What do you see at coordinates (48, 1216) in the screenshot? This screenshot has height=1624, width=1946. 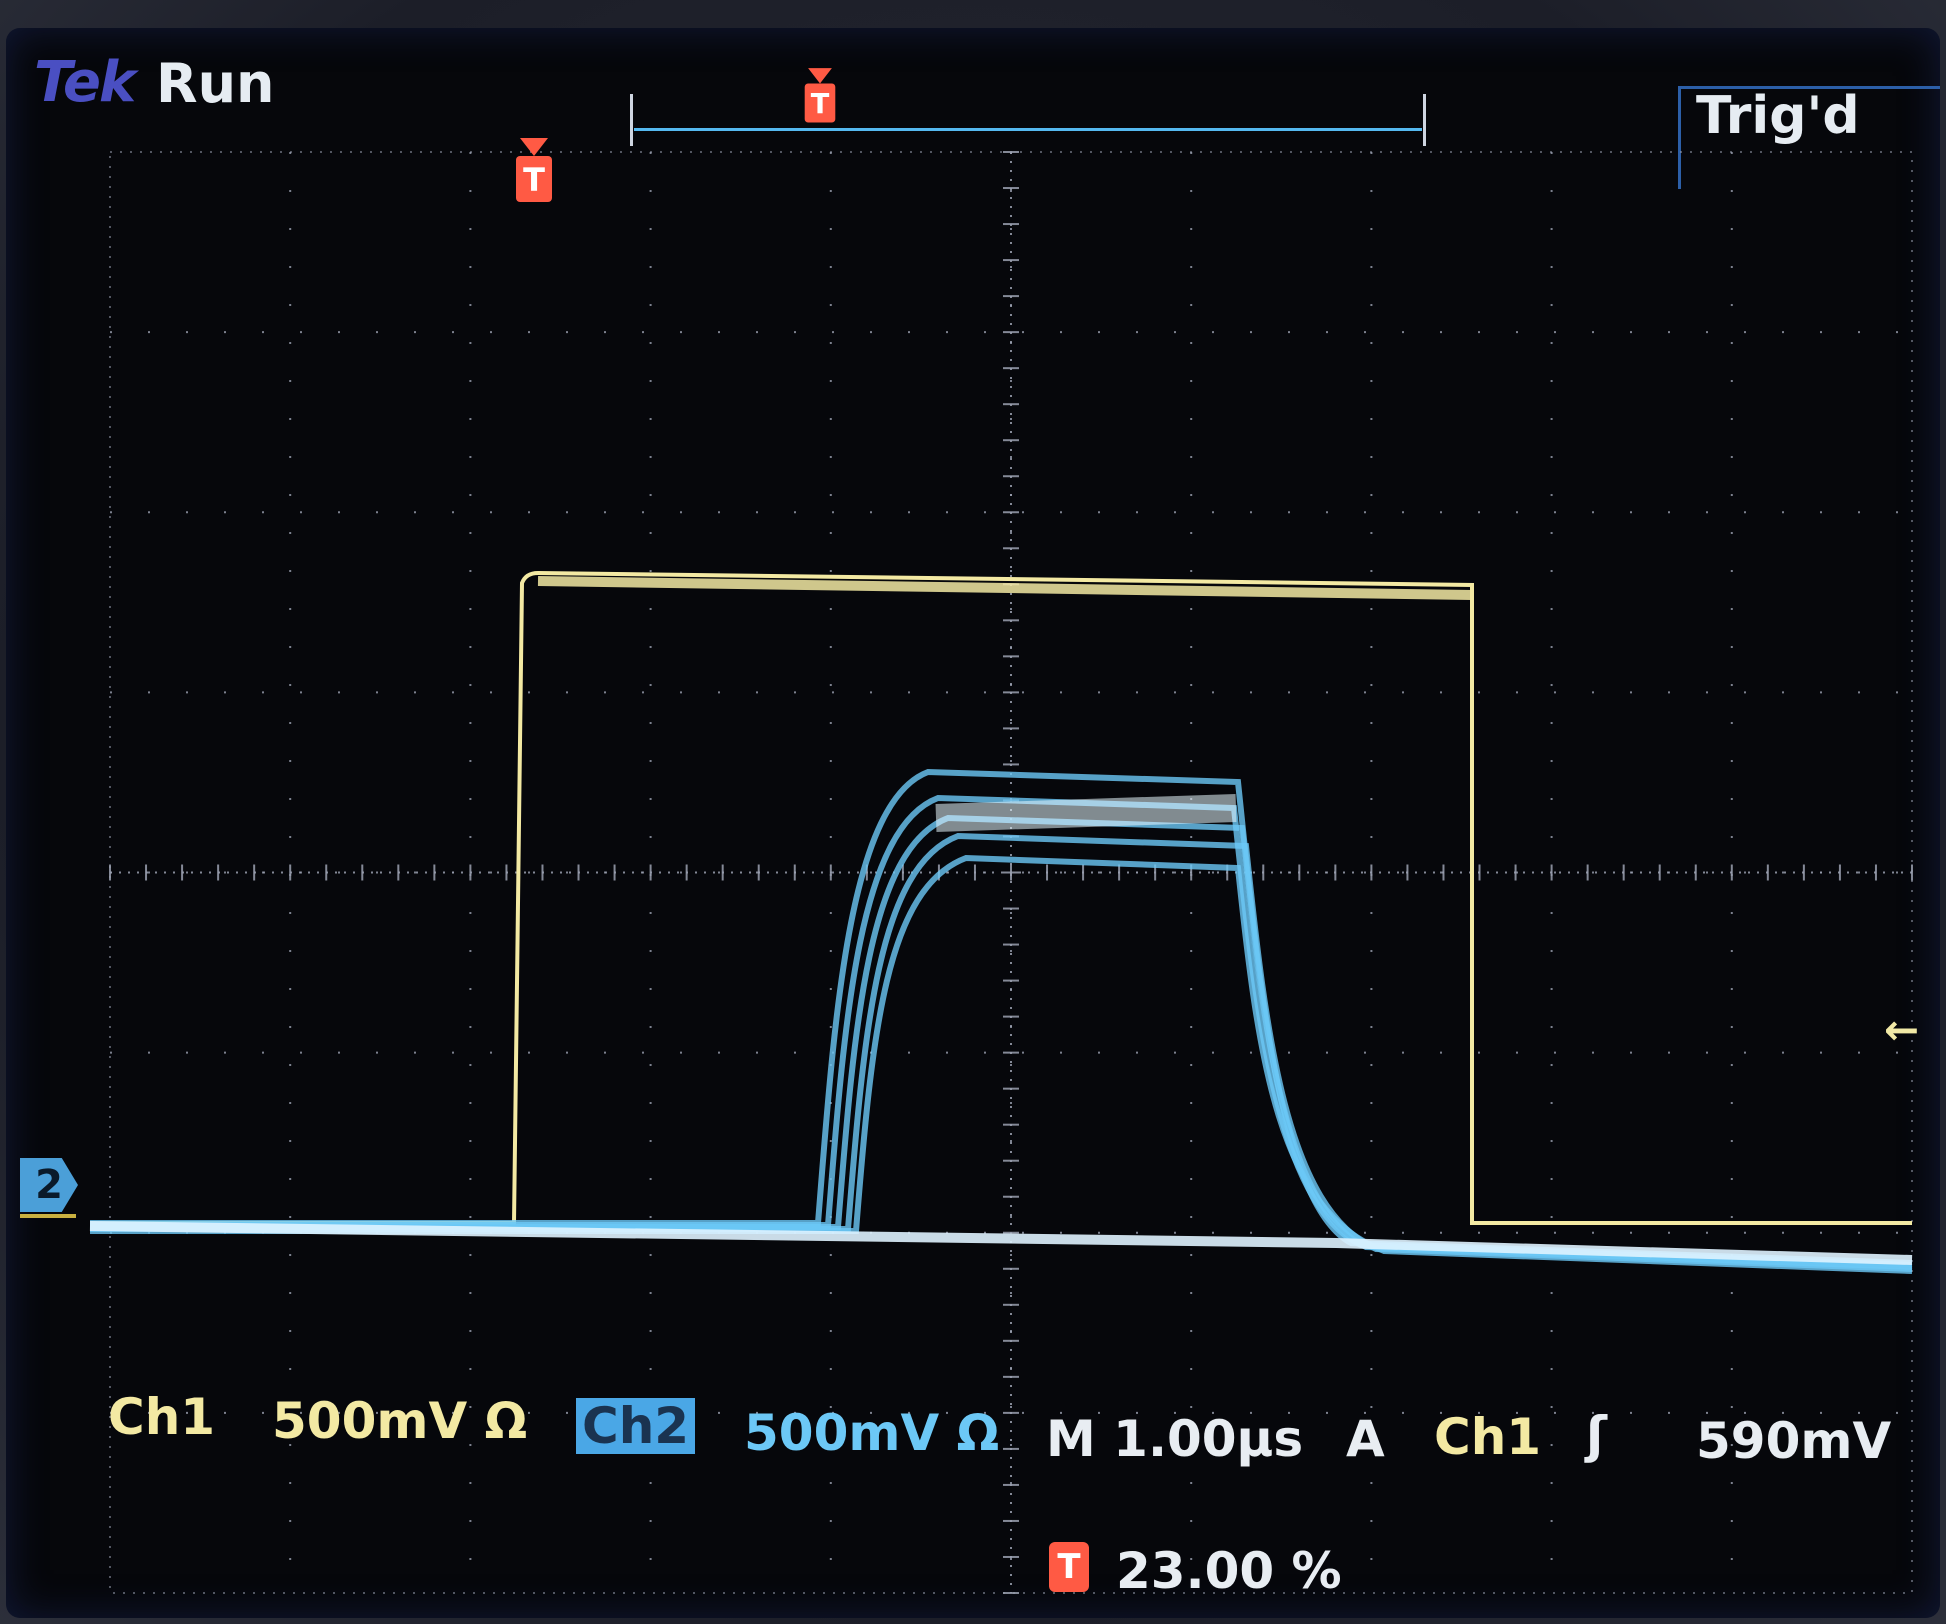 I see `ch2-ground-indicator` at bounding box center [48, 1216].